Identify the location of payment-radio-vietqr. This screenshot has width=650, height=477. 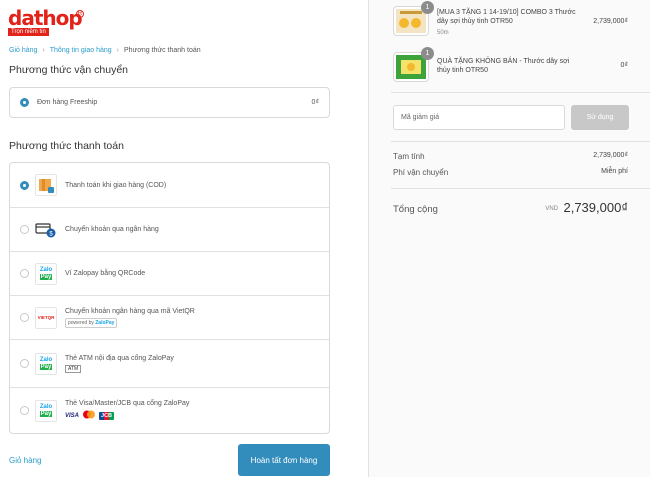
(24, 317).